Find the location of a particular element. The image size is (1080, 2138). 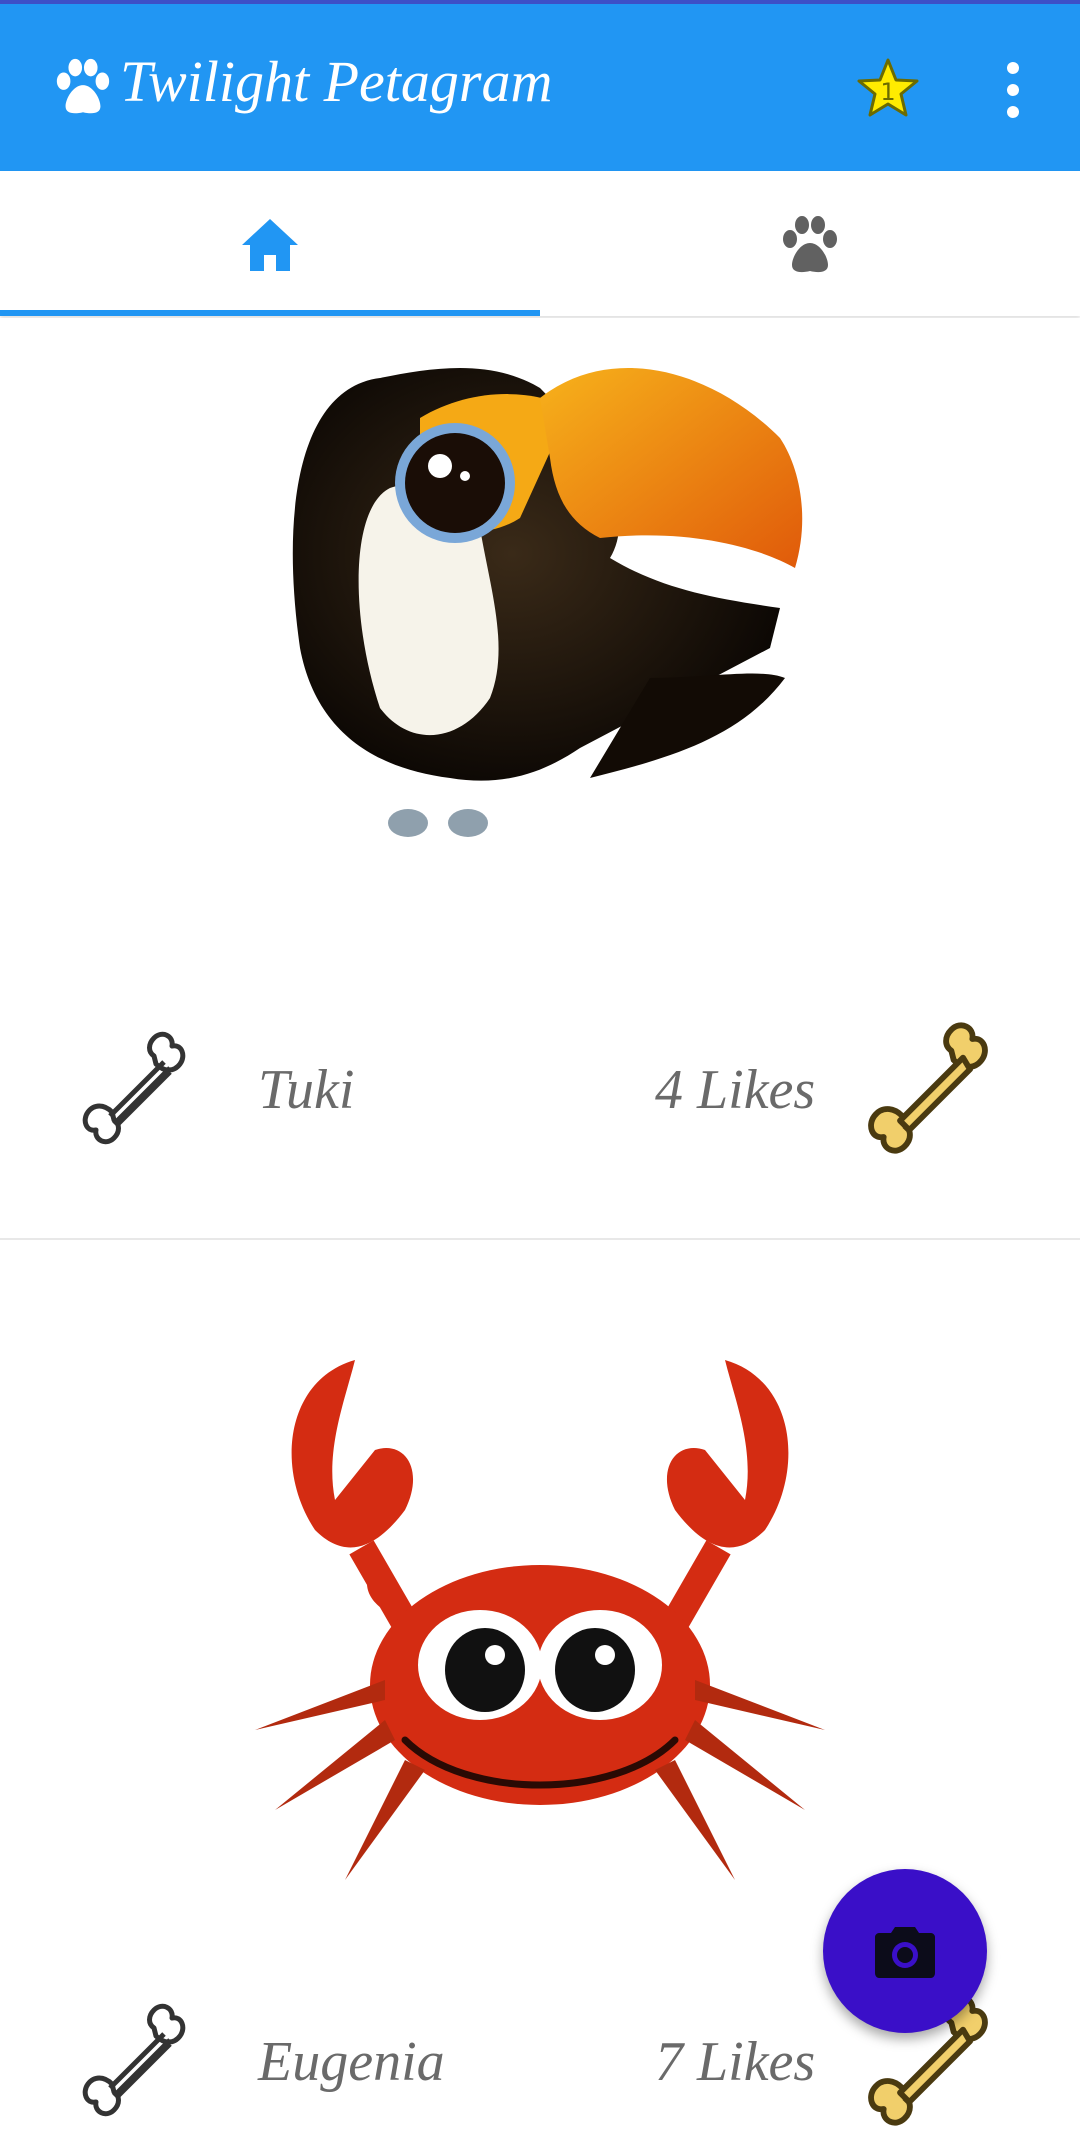

camera-icon is located at coordinates (905, 1952).